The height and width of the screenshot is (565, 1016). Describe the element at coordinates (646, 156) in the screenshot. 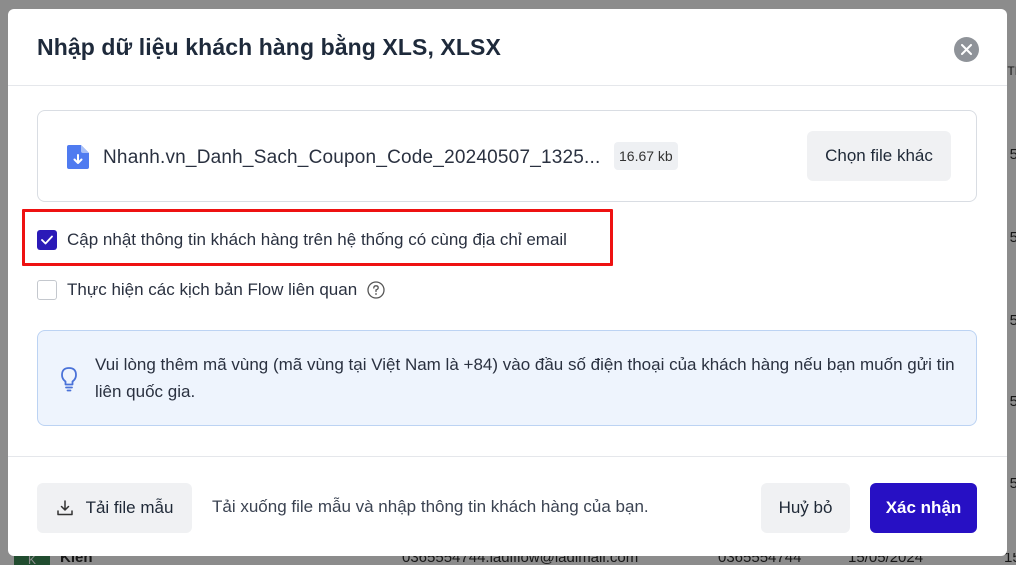

I see `file-size-badge: 16.67 kb` at that location.